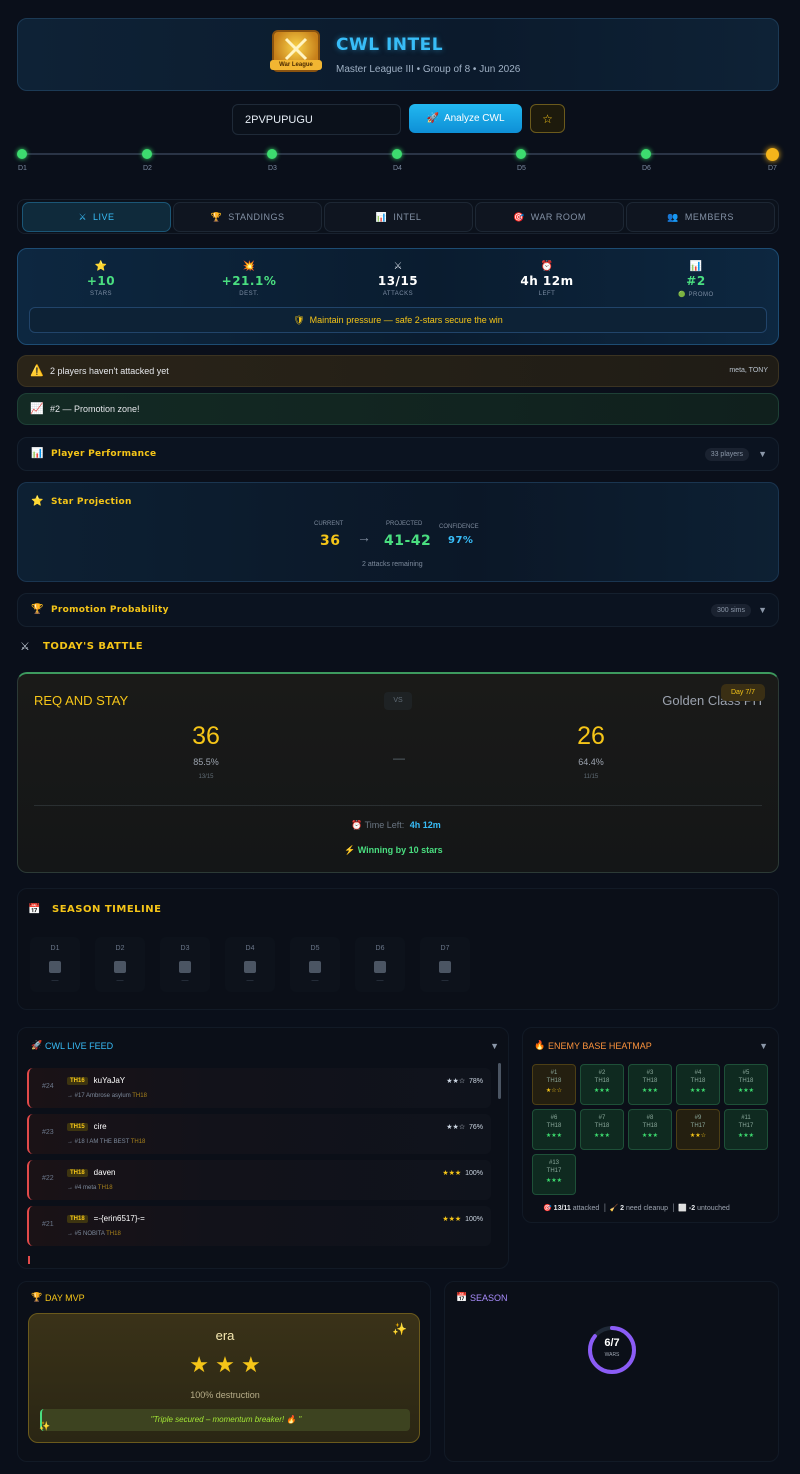 This screenshot has height=1474, width=800. I want to click on season-day-d1: D1 —, so click(55, 964).